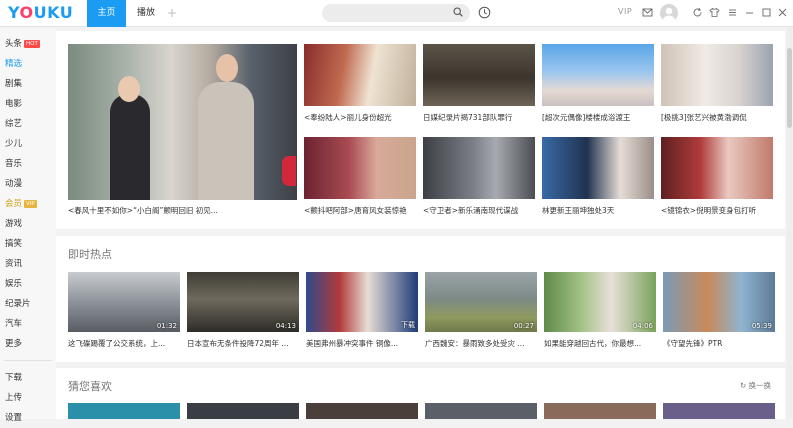 The image size is (793, 428). What do you see at coordinates (420, 393) in the screenshot?
I see `recommend-panel: 猜您喜欢 ↻ 换一换` at bounding box center [420, 393].